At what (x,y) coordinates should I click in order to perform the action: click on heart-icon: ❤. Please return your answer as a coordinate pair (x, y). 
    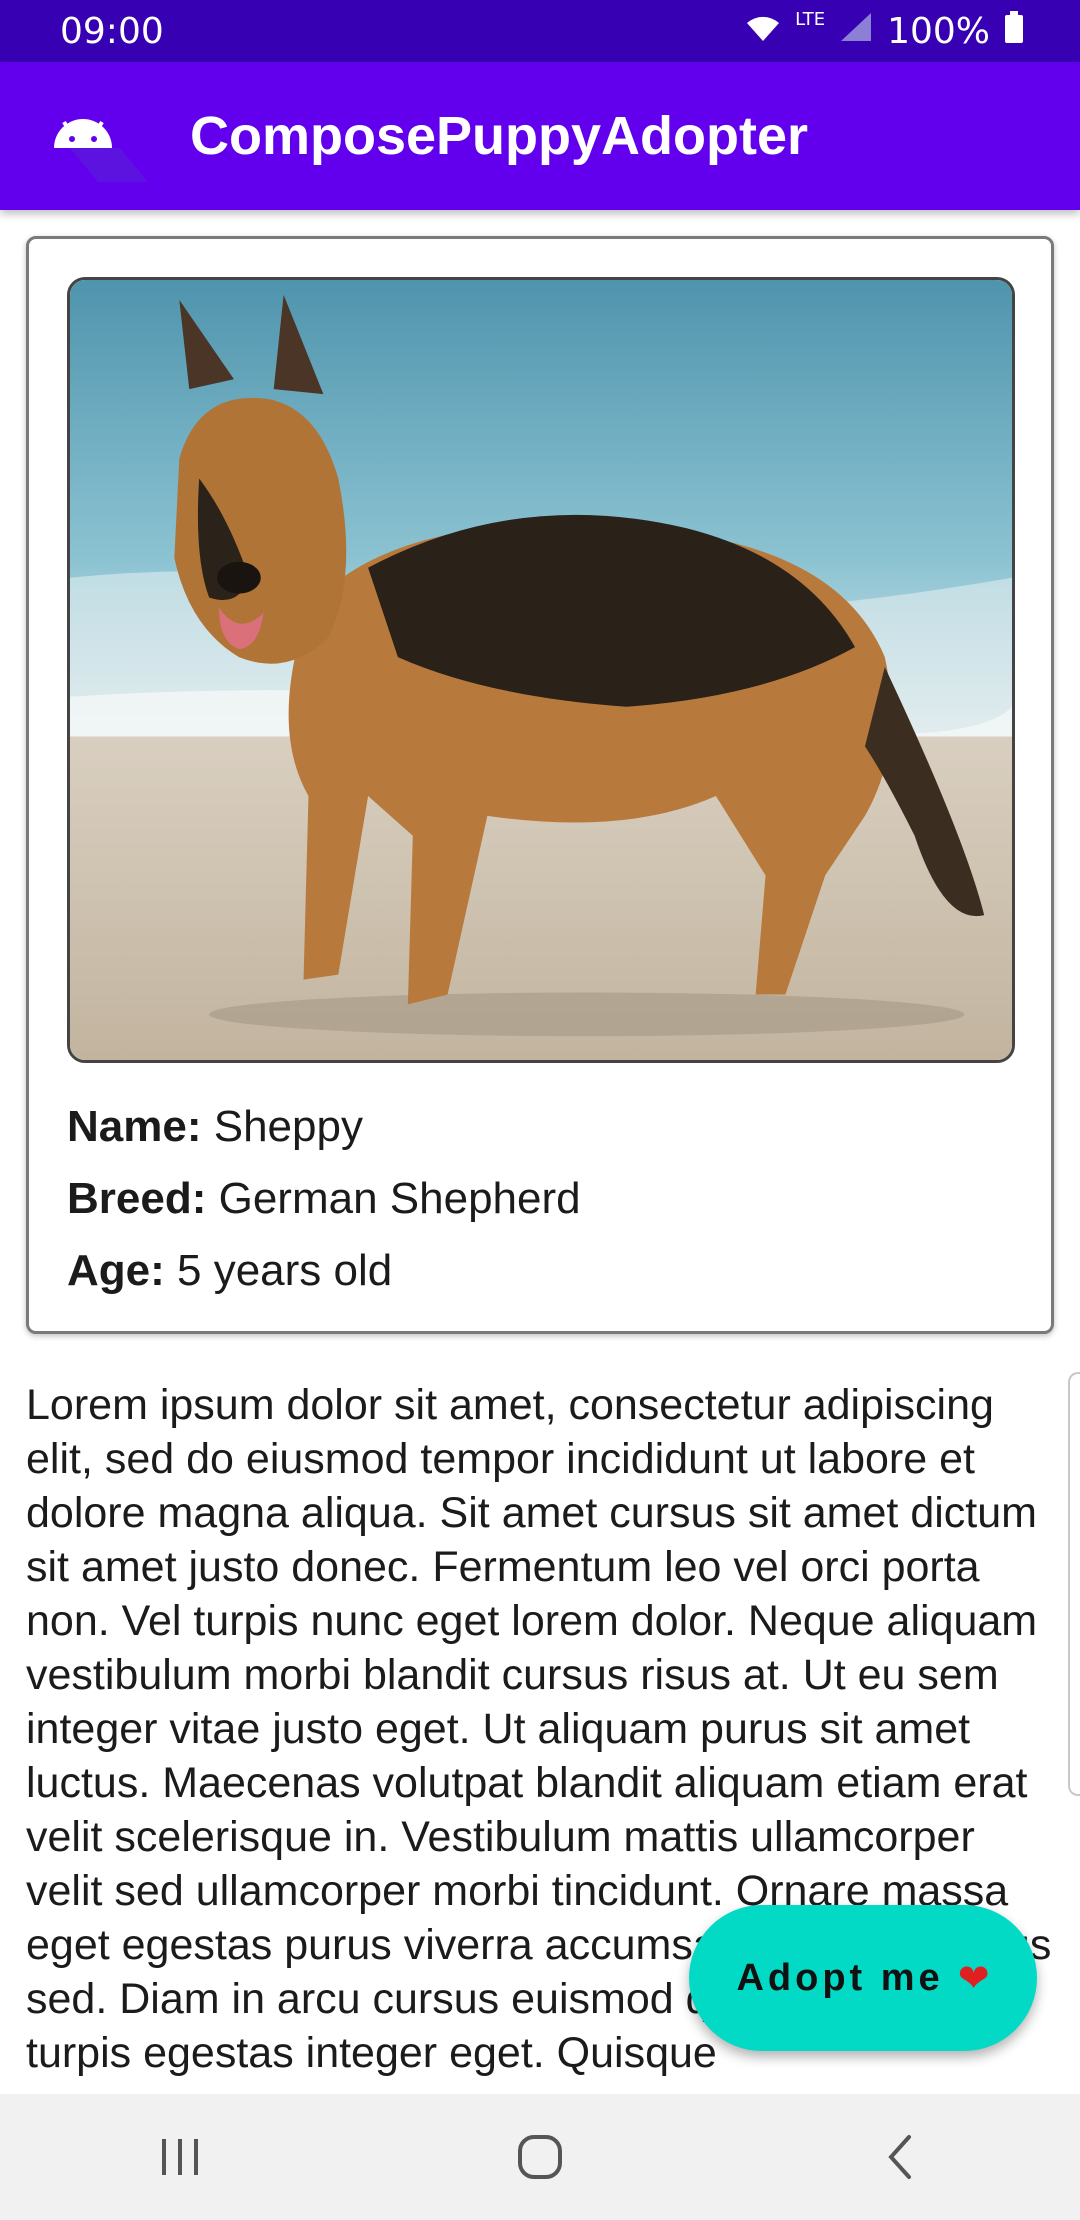
    Looking at the image, I should click on (973, 1978).